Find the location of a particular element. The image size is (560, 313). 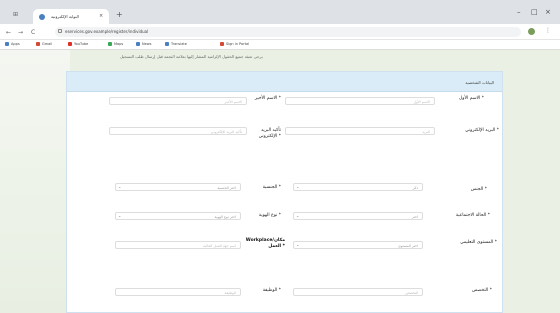

marital-status-select: ⌄ اختر is located at coordinates (358, 216).